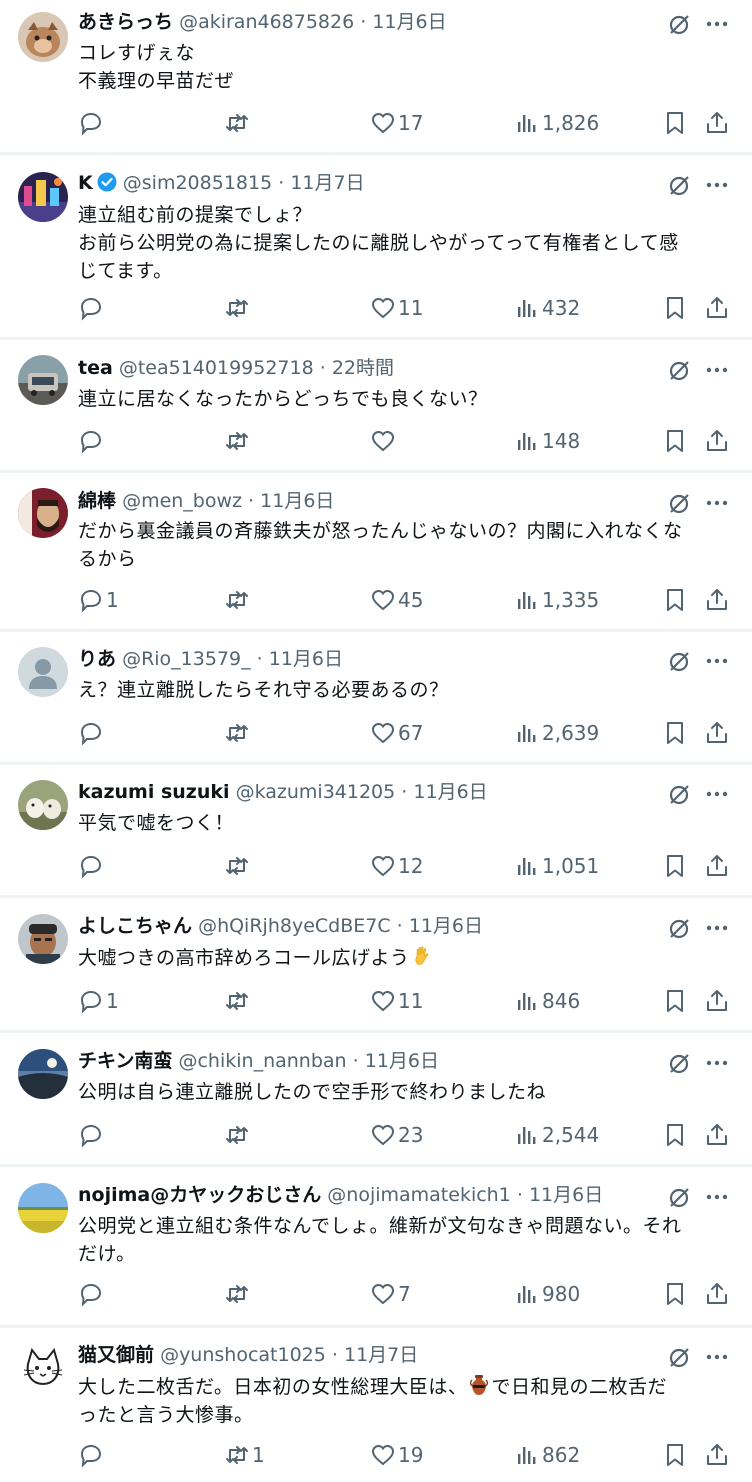  What do you see at coordinates (97, 501) in the screenshot?
I see `display-name: 綿棒` at bounding box center [97, 501].